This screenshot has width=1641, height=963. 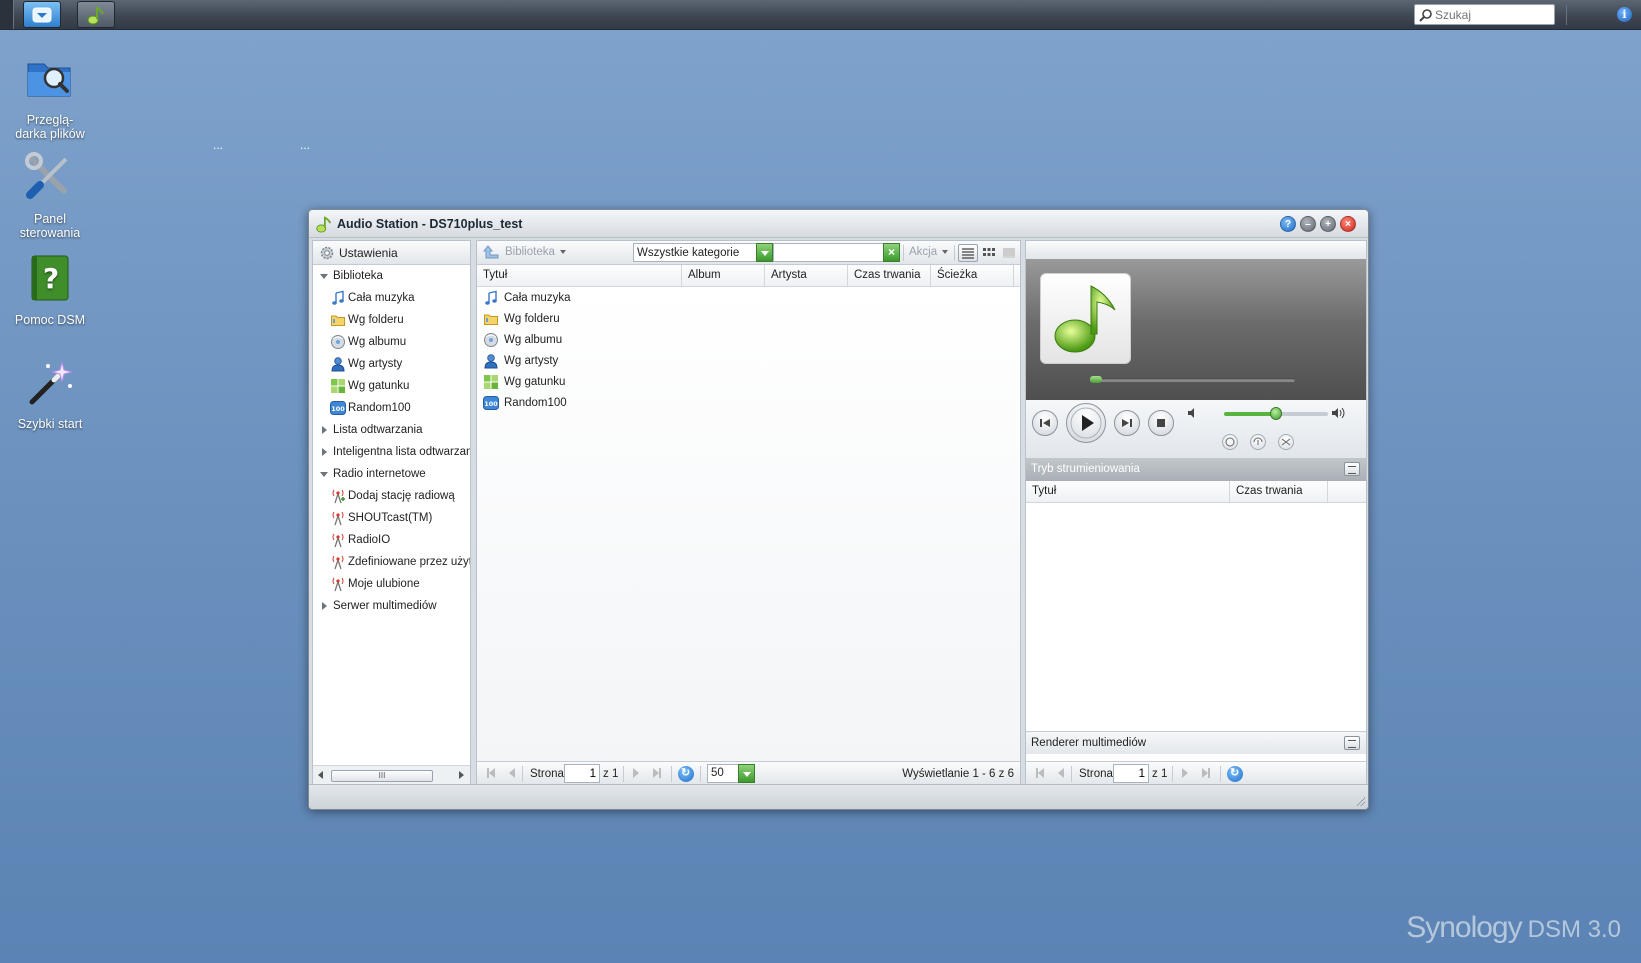 What do you see at coordinates (1161, 423) in the screenshot?
I see `stop-button` at bounding box center [1161, 423].